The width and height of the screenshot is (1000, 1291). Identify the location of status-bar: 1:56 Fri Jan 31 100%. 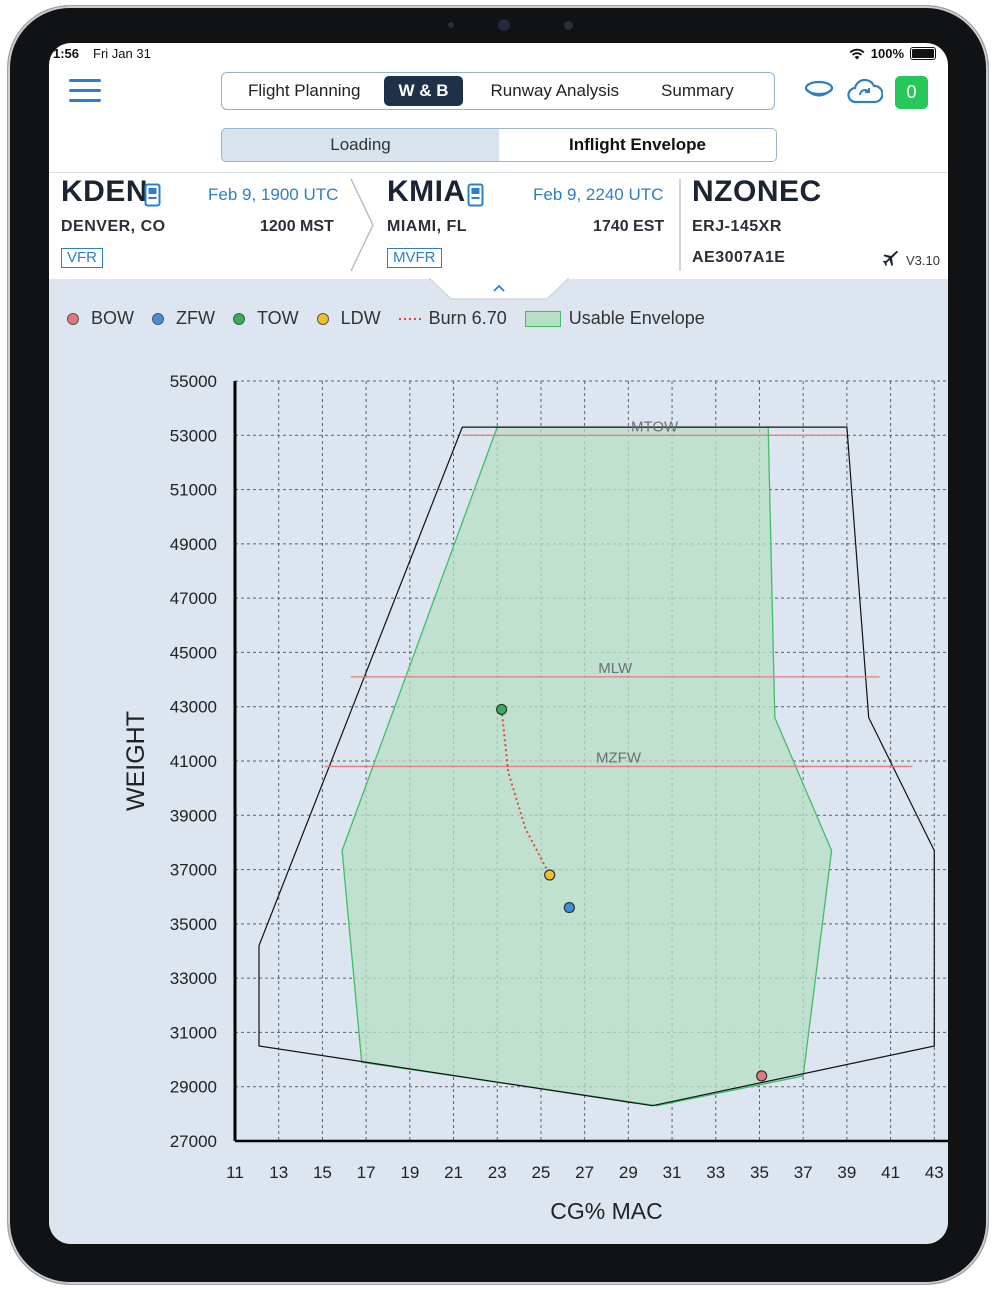
(498, 54).